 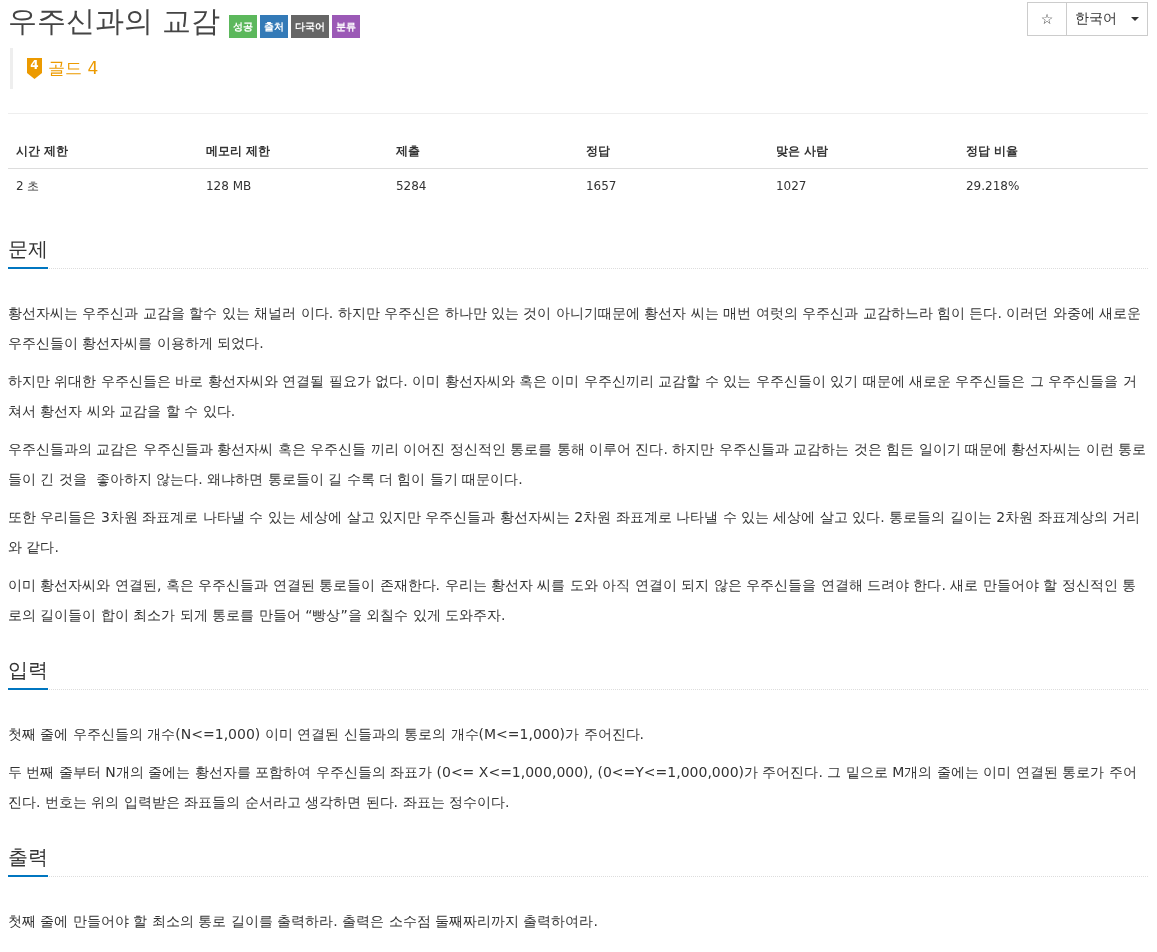 I want to click on column-header: 시간 제한, so click(x=103, y=151).